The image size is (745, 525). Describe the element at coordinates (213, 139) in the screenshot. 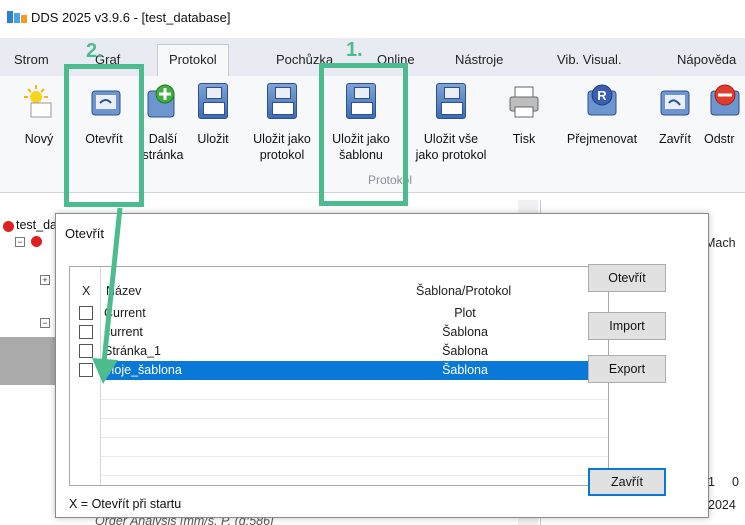

I see `save-label: Uložit` at that location.